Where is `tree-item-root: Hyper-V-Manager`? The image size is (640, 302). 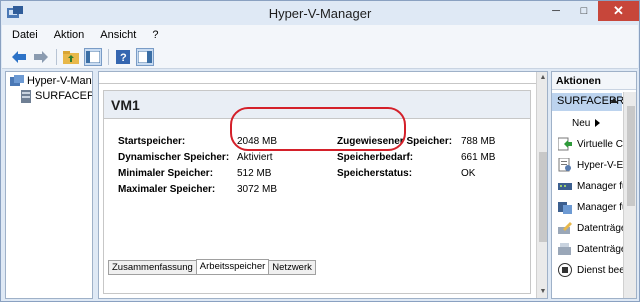 tree-item-root: Hyper-V-Manager is located at coordinates (51, 81).